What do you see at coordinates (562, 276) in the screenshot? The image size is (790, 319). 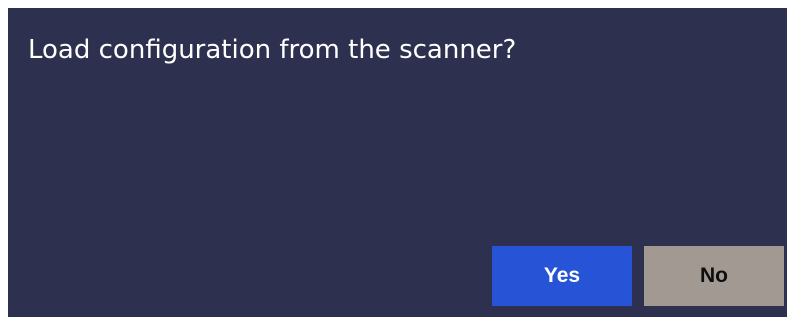 I see `yes-button: Yes` at bounding box center [562, 276].